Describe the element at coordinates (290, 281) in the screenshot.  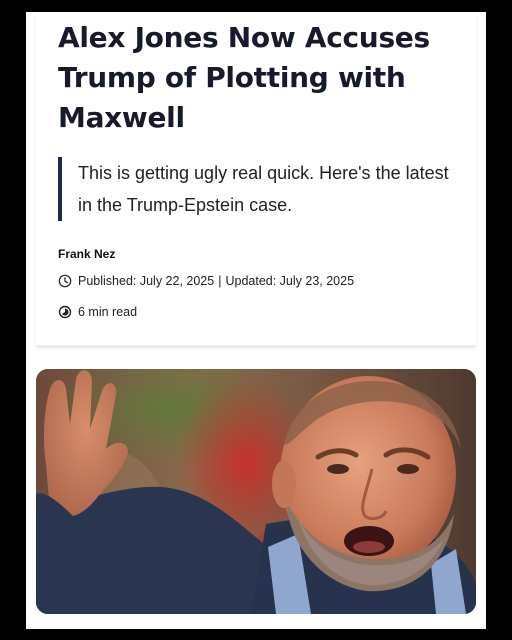
I see `updated-date: Updated: July 23, 2025` at that location.